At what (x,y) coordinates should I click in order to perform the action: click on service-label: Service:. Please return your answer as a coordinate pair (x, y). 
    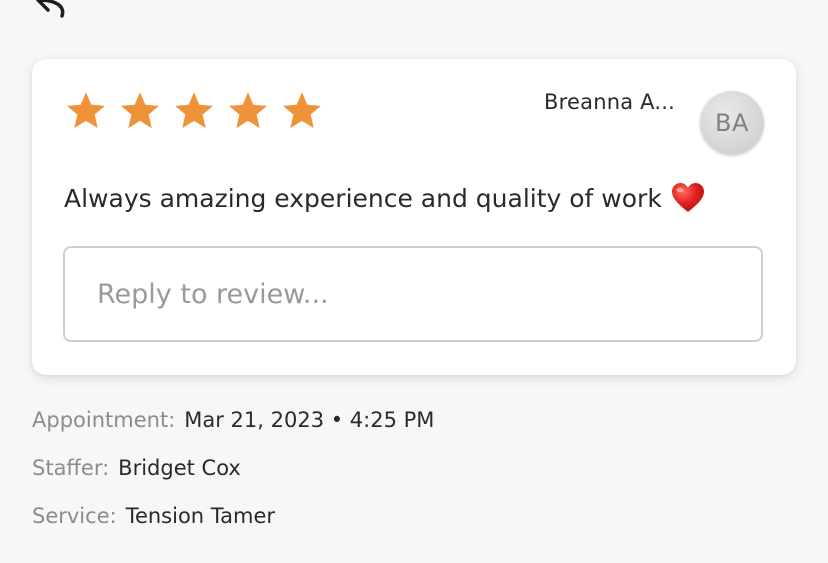
    Looking at the image, I should click on (74, 516).